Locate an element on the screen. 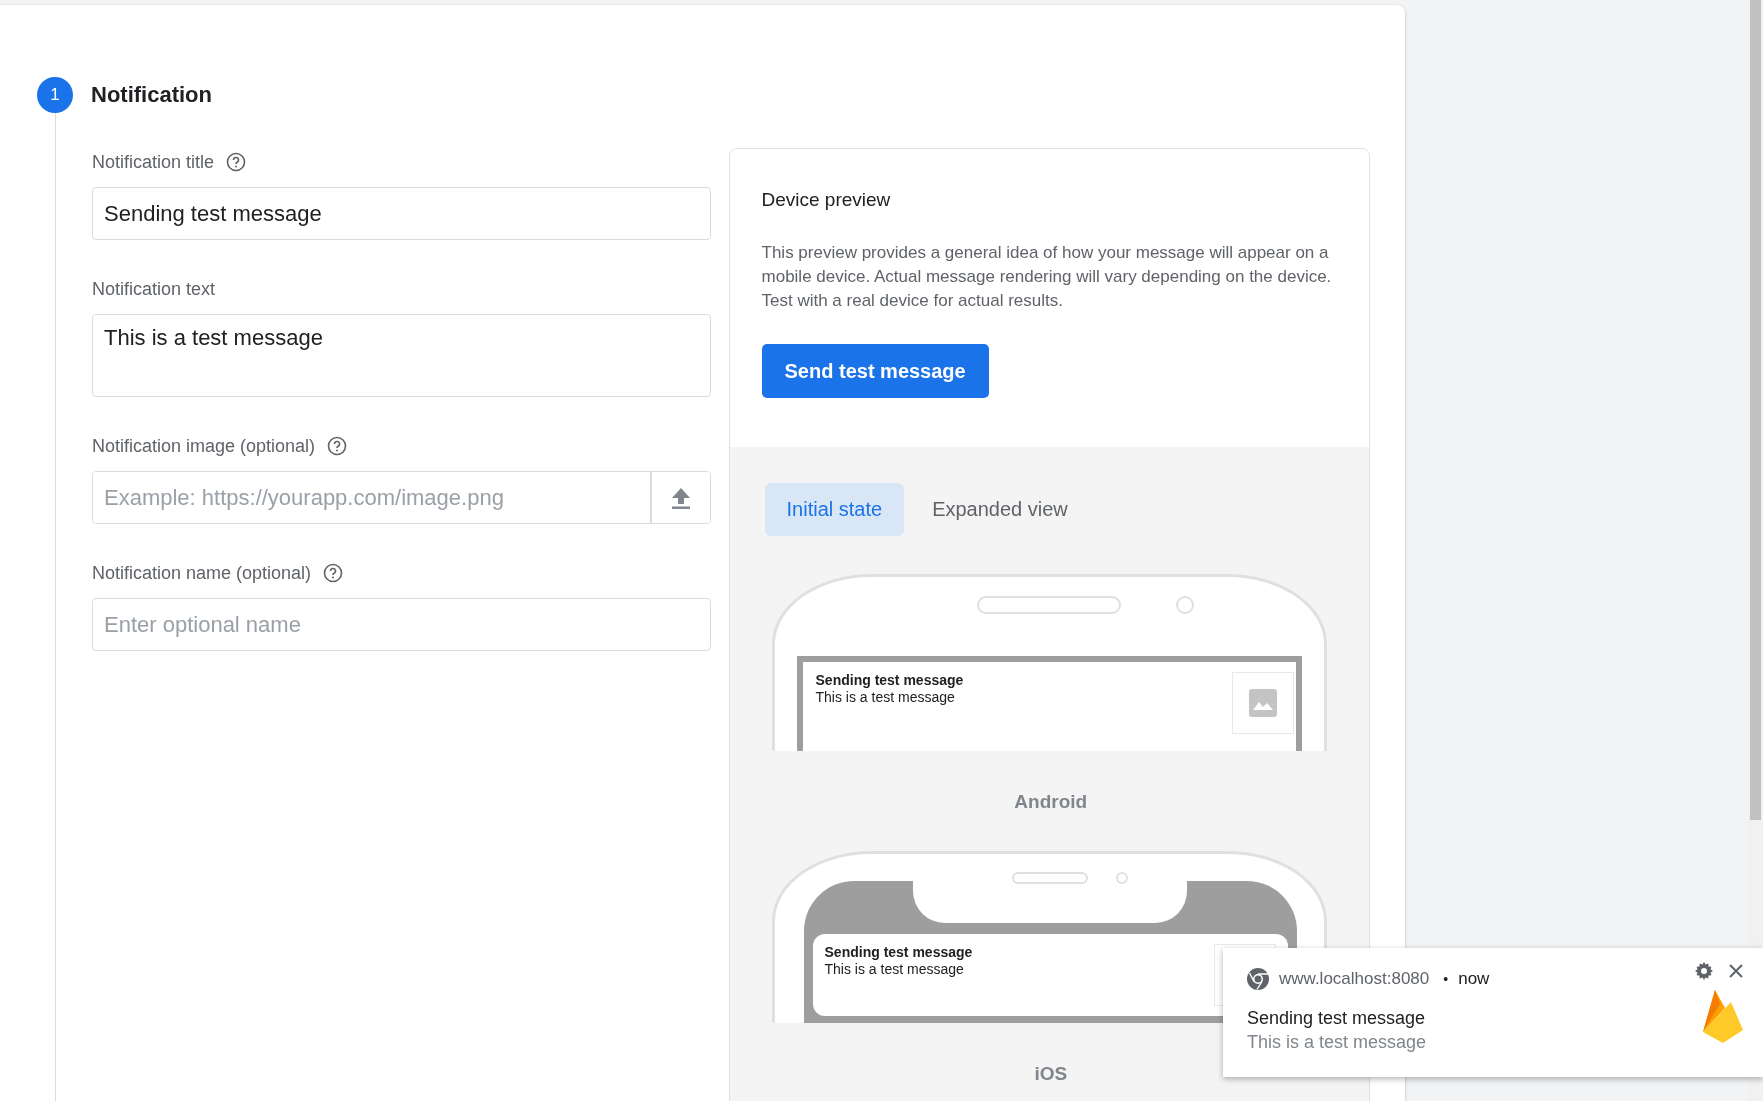  settings-icon is located at coordinates (1704, 971).